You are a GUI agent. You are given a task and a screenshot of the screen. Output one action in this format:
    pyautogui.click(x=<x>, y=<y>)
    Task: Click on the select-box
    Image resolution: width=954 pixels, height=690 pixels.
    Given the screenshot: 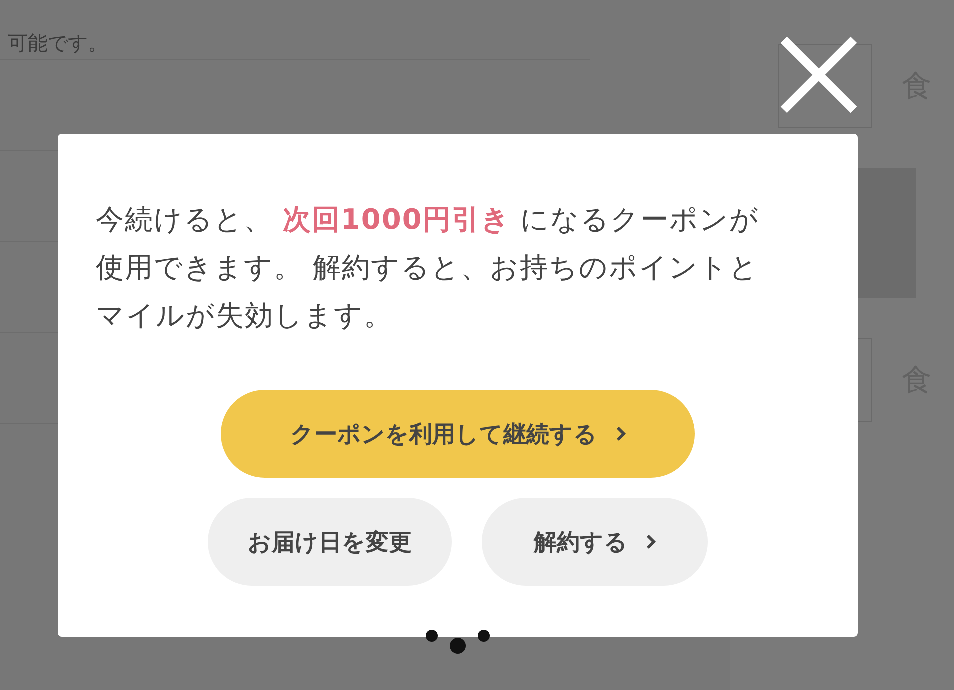 What is the action you would take?
    pyautogui.click(x=825, y=86)
    